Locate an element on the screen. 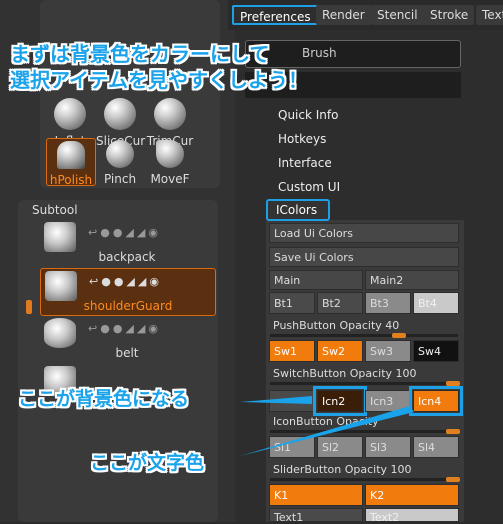 This screenshot has height=524, width=503. arrow-to-icn4-icon is located at coordinates (327, 431).